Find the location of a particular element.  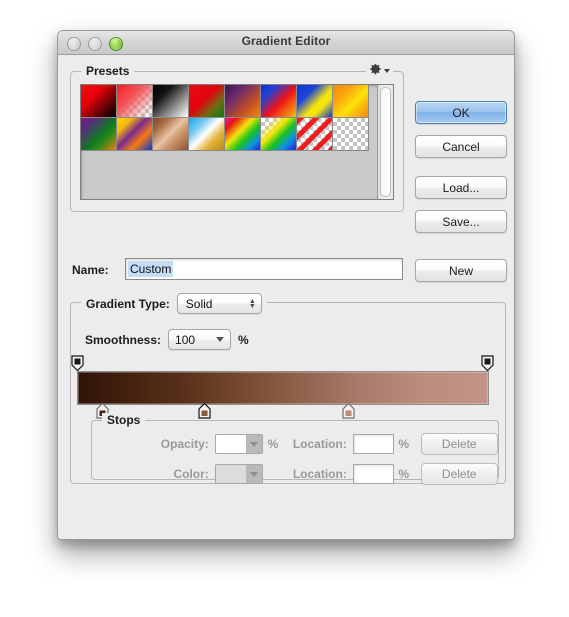

ok-button: OK is located at coordinates (461, 112).